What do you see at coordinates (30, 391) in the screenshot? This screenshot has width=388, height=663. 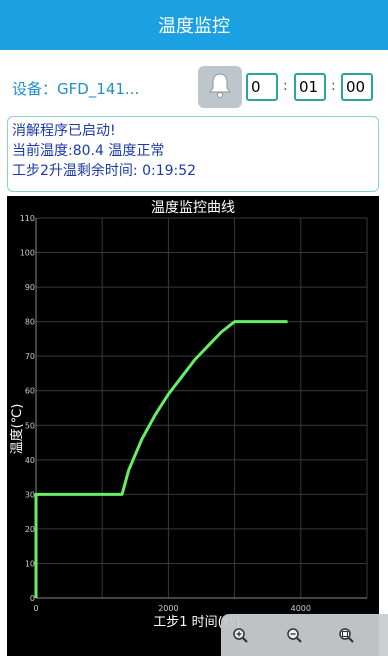 I see `y-tick-label: 60` at bounding box center [30, 391].